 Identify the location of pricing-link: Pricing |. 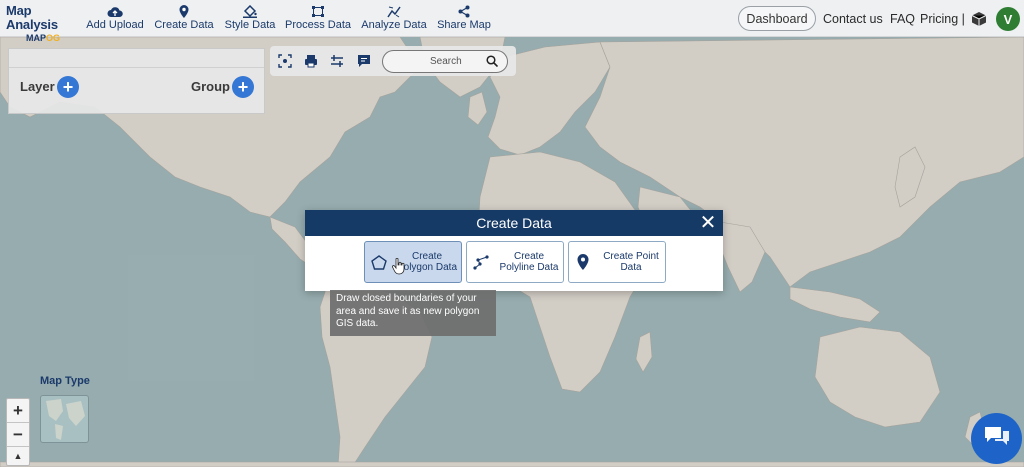
(942, 18).